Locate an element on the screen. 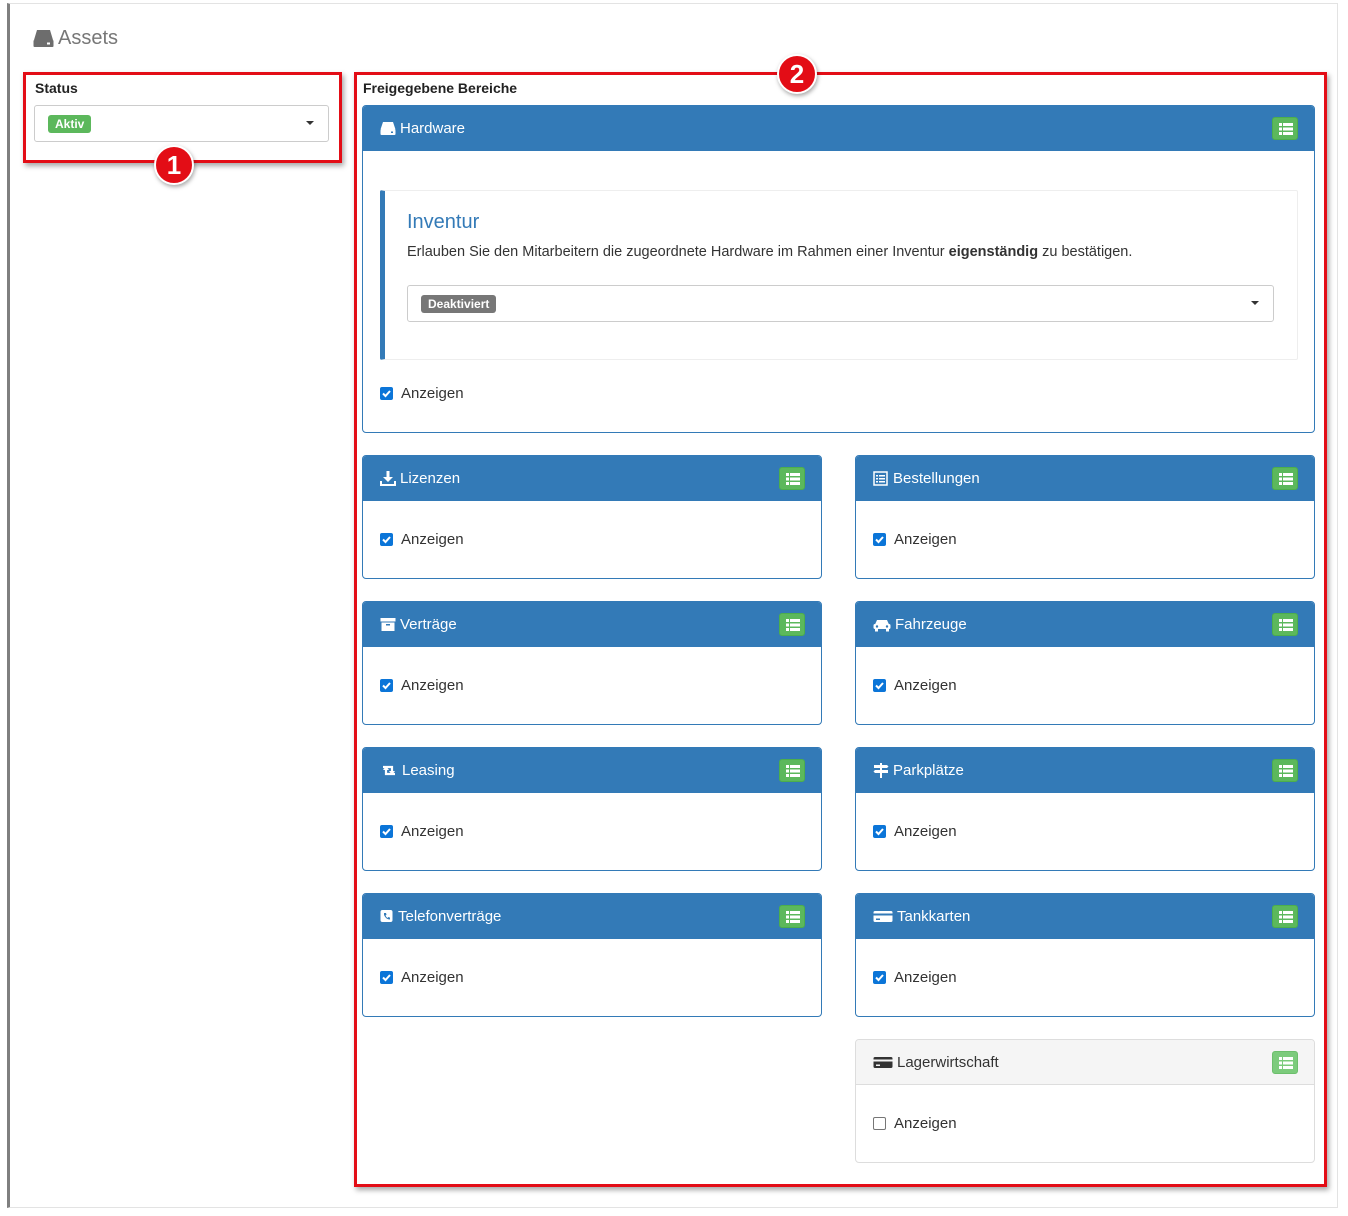 The width and height of the screenshot is (1348, 1216). hdd-icon is located at coordinates (43, 38).